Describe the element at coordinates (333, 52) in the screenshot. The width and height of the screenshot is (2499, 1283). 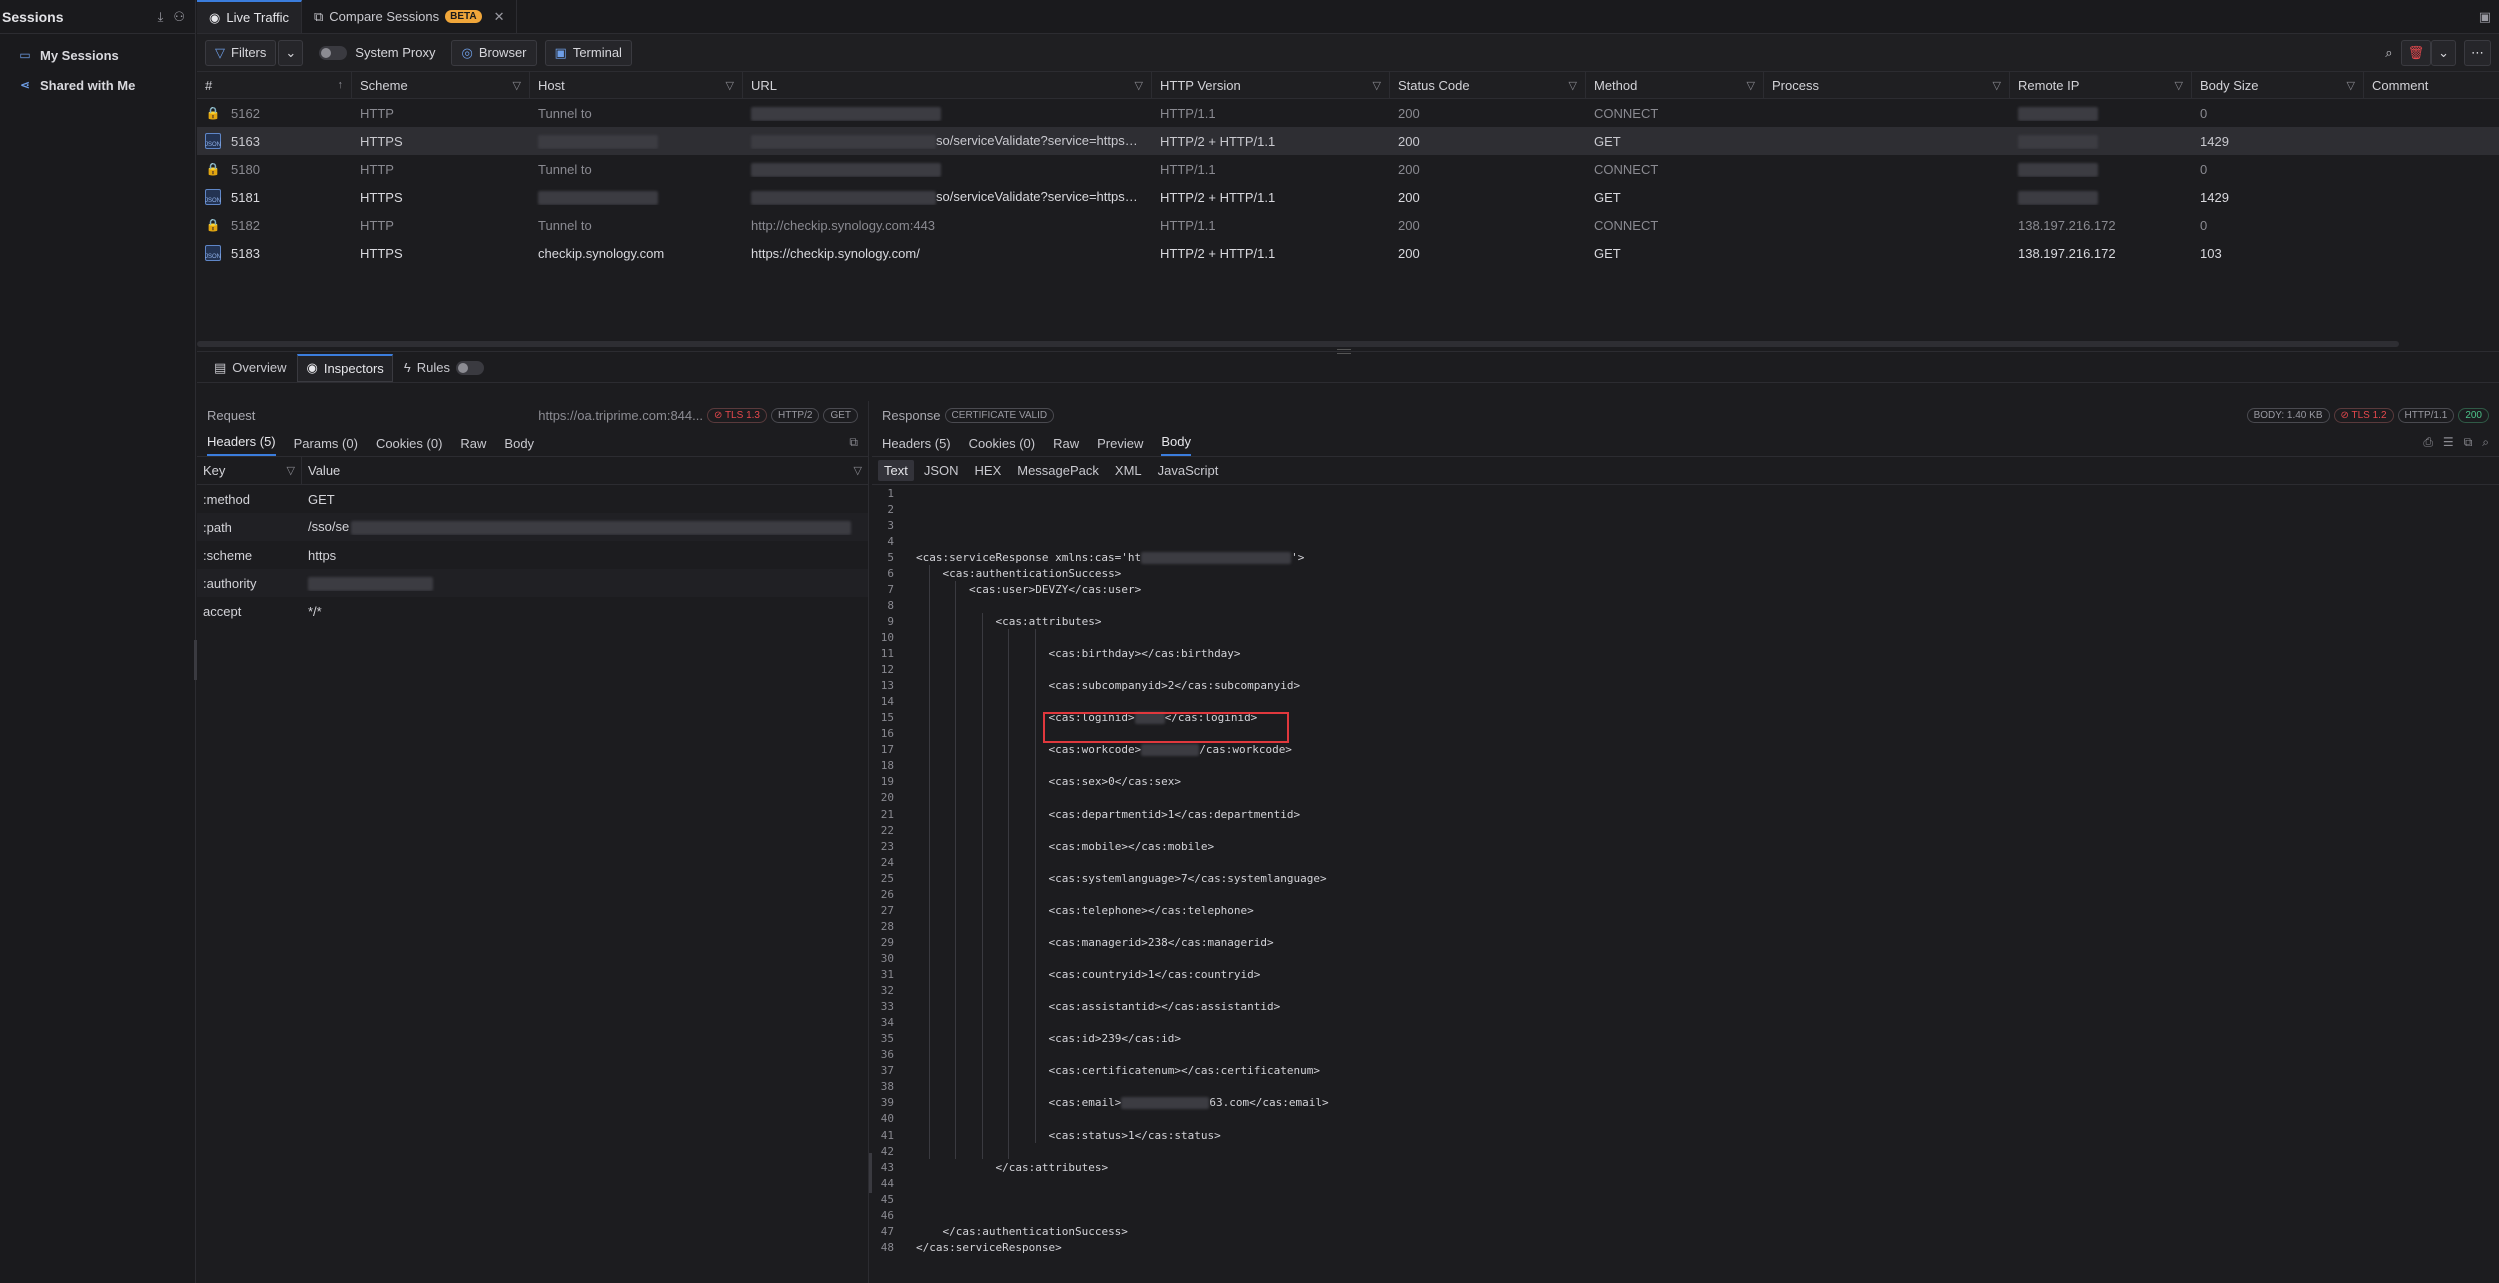
I see `toggle-switch` at that location.